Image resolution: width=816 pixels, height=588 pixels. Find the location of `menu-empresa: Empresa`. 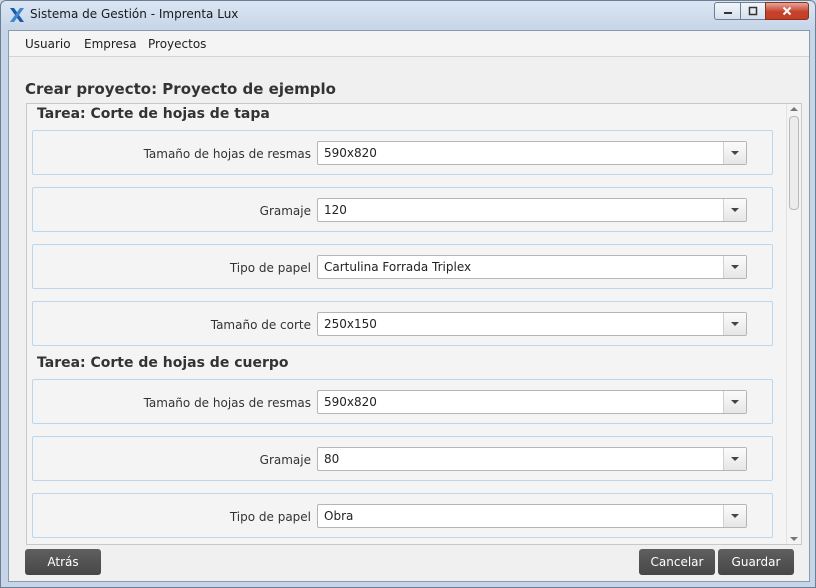

menu-empresa: Empresa is located at coordinates (110, 44).